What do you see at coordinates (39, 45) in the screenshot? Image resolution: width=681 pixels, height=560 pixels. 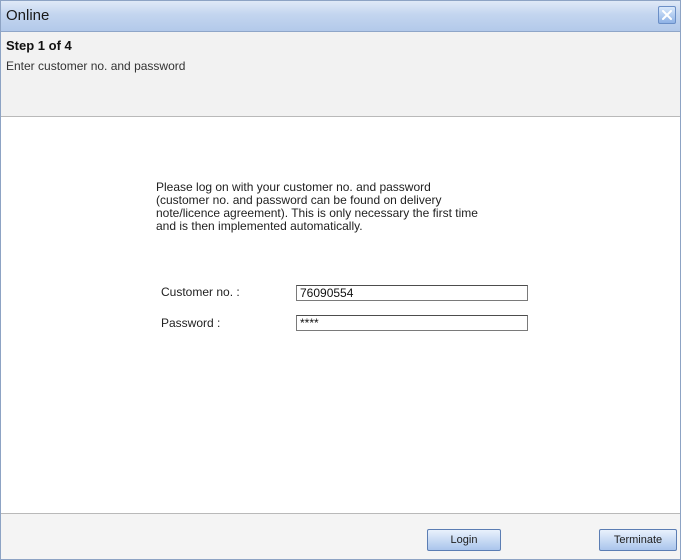 I see `step-indicator: Step 1 of 4` at bounding box center [39, 45].